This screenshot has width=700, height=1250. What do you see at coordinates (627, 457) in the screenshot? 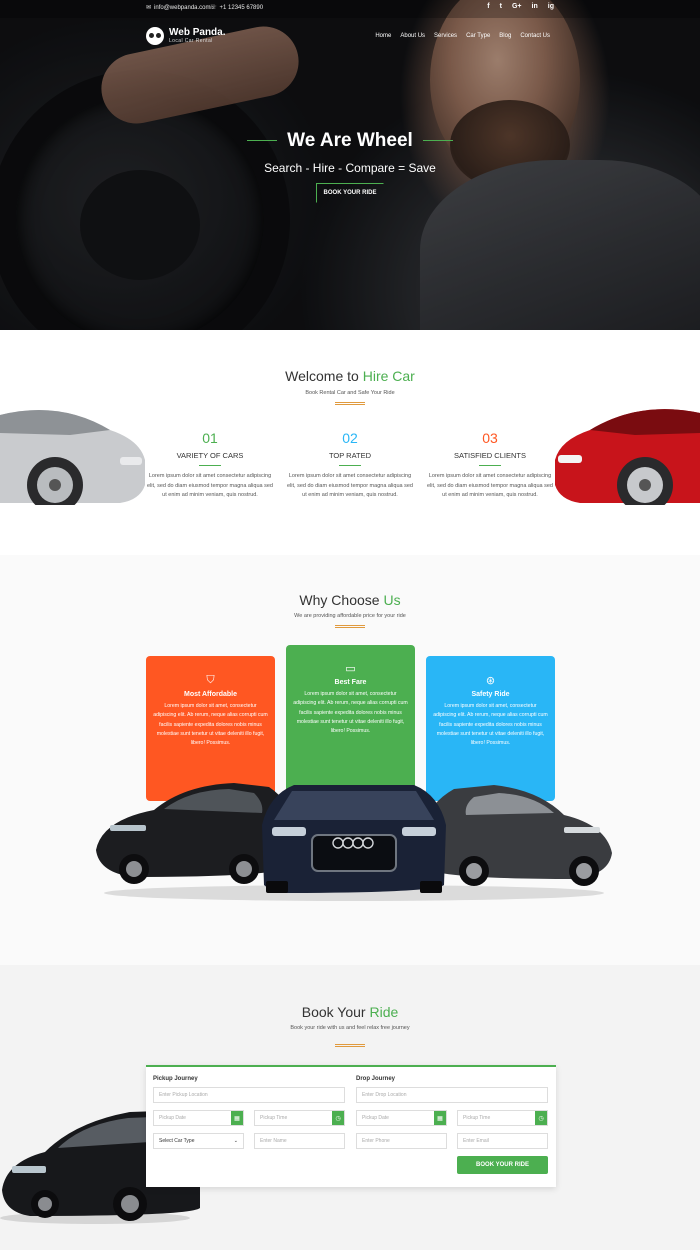
I see `red-car-image` at bounding box center [627, 457].